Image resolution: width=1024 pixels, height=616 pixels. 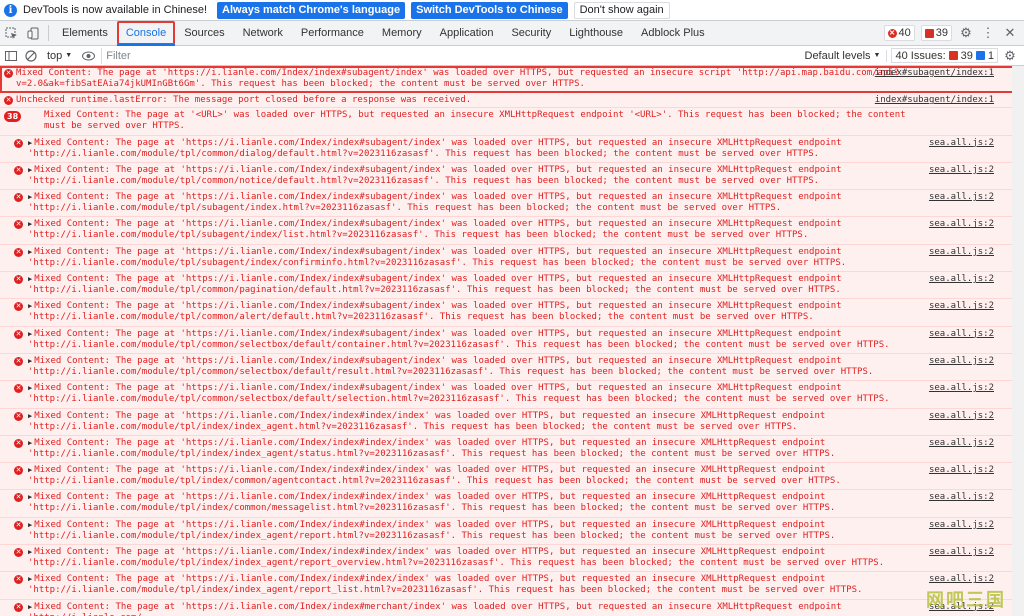 What do you see at coordinates (11, 56) in the screenshot?
I see `sidebar-toggle-icon` at bounding box center [11, 56].